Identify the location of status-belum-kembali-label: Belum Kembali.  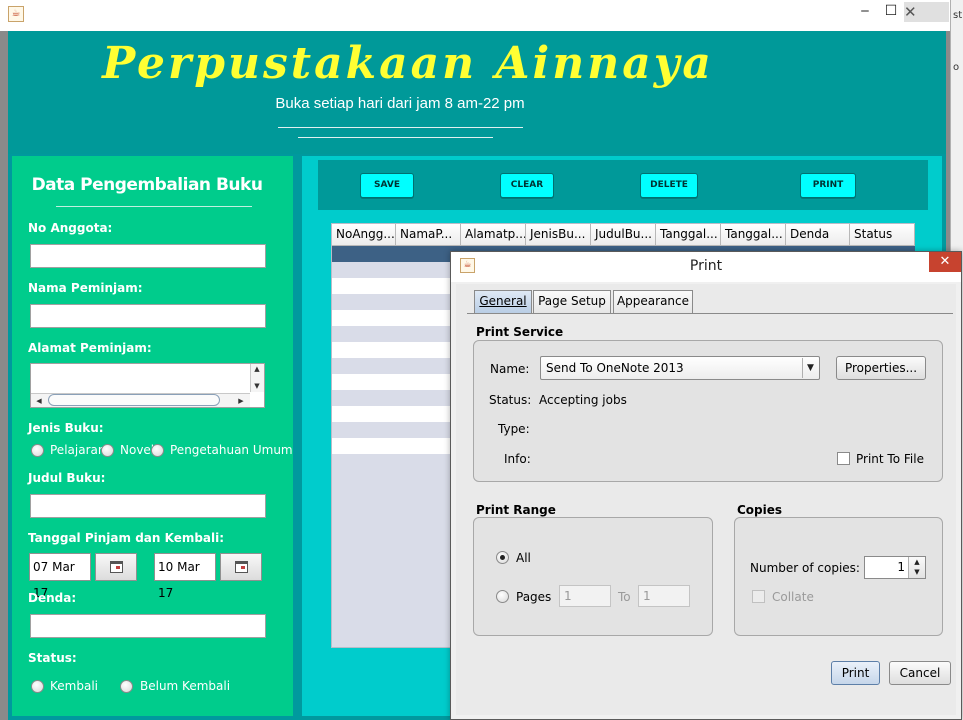
(185, 686).